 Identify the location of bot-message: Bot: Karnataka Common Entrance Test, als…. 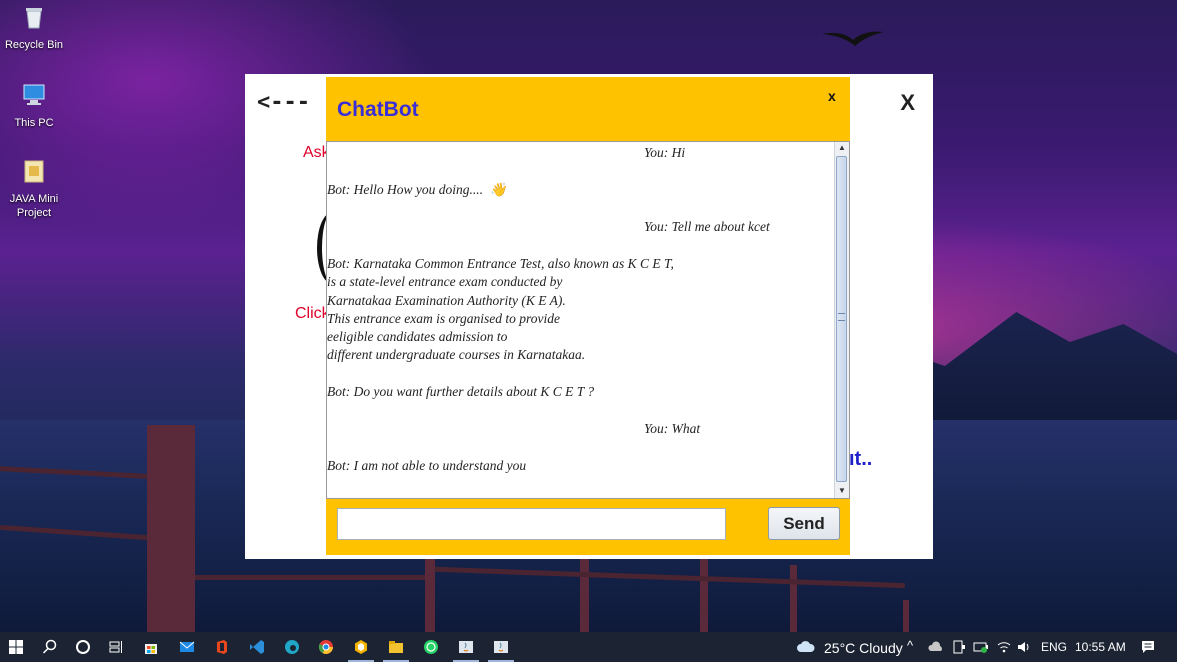
(500, 309).